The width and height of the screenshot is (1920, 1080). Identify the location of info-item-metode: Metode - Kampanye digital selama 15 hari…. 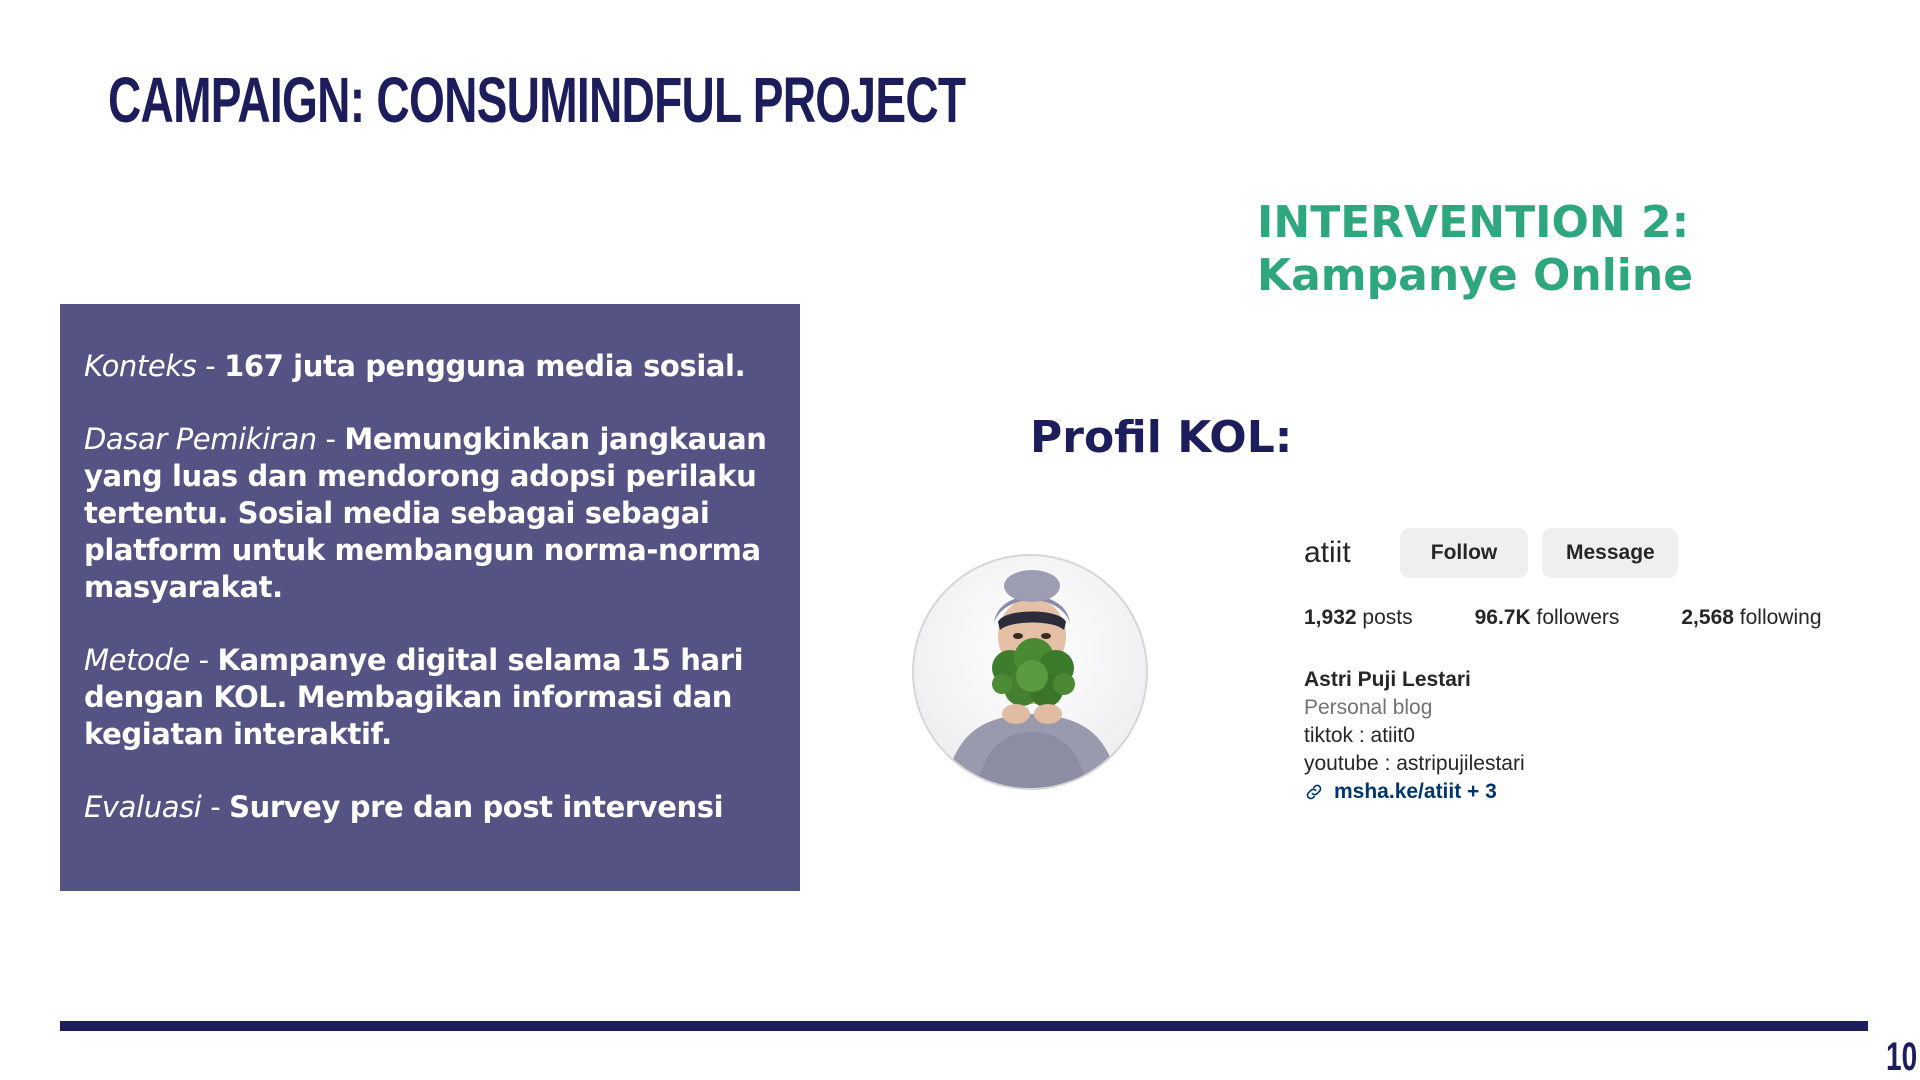
(430, 697).